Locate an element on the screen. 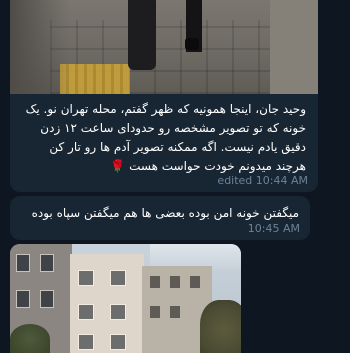 The height and width of the screenshot is (353, 350). photo-shoe is located at coordinates (192, 44).